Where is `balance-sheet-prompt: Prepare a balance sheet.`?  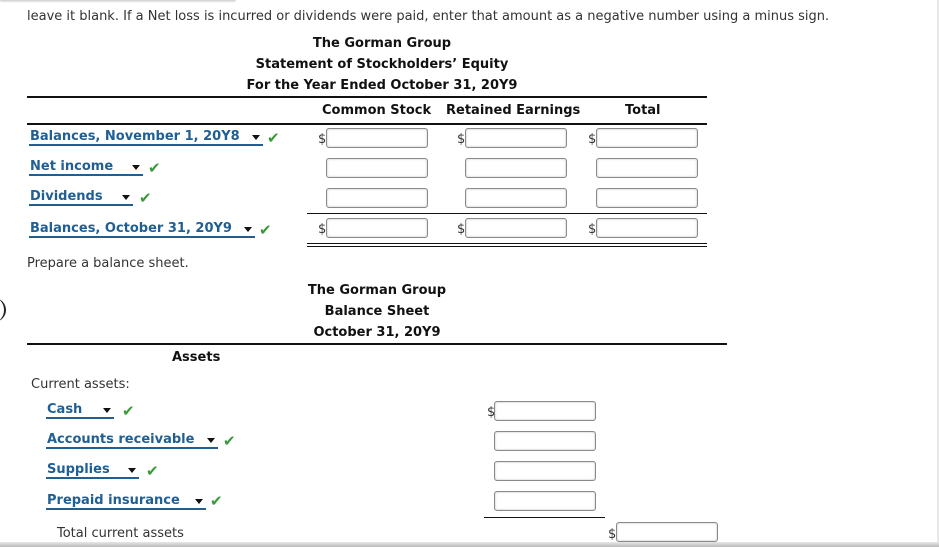 balance-sheet-prompt: Prepare a balance sheet. is located at coordinates (108, 263).